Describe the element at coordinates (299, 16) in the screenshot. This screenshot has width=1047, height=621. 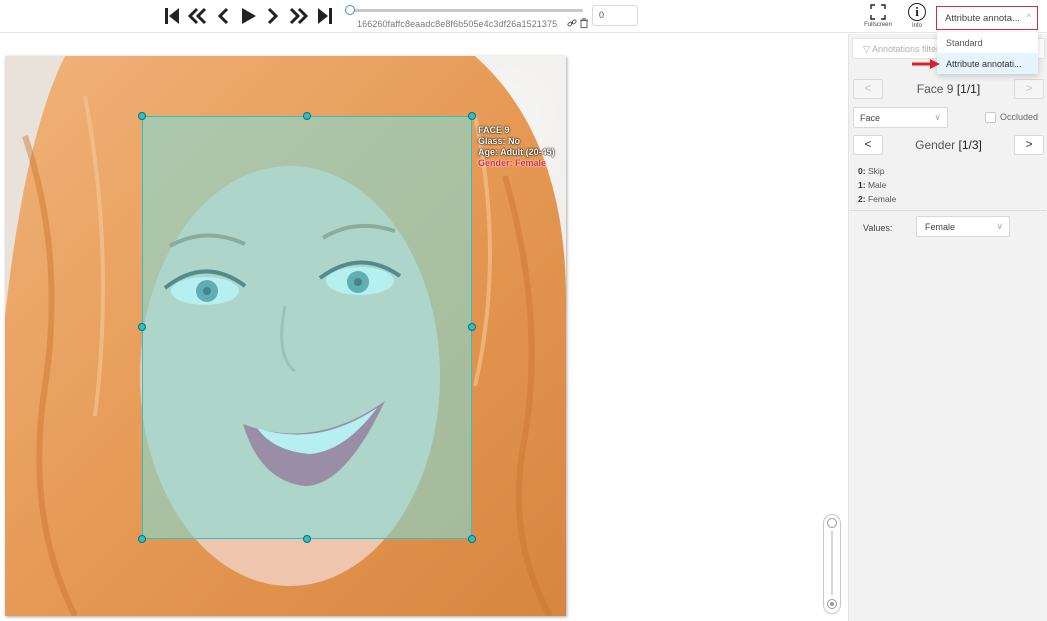
I see `fast-forward-icon` at that location.